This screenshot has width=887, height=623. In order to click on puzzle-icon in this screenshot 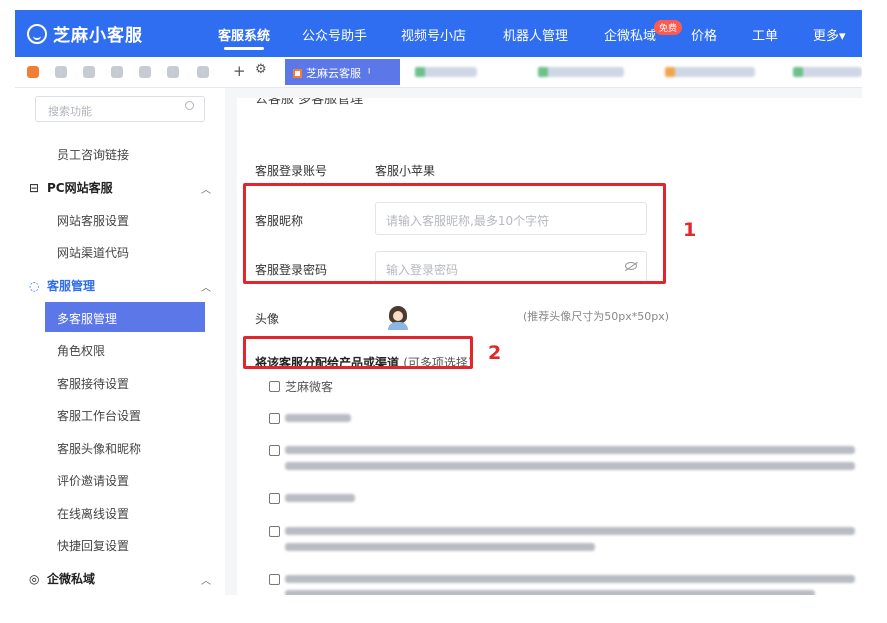, I will do `click(145, 72)`.